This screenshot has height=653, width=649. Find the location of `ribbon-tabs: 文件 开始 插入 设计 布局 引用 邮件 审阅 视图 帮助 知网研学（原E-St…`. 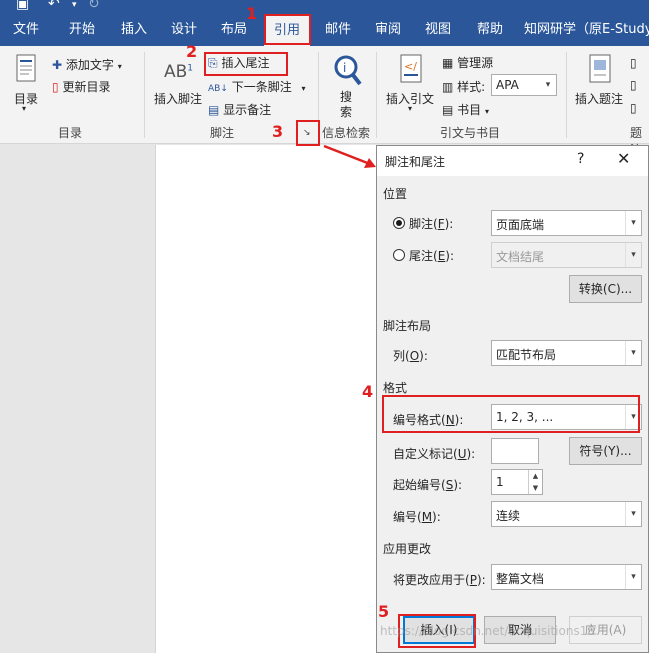

ribbon-tabs: 文件 开始 插入 设计 布局 引用 邮件 审阅 视图 帮助 知网研学（原E-St… is located at coordinates (324, 30).